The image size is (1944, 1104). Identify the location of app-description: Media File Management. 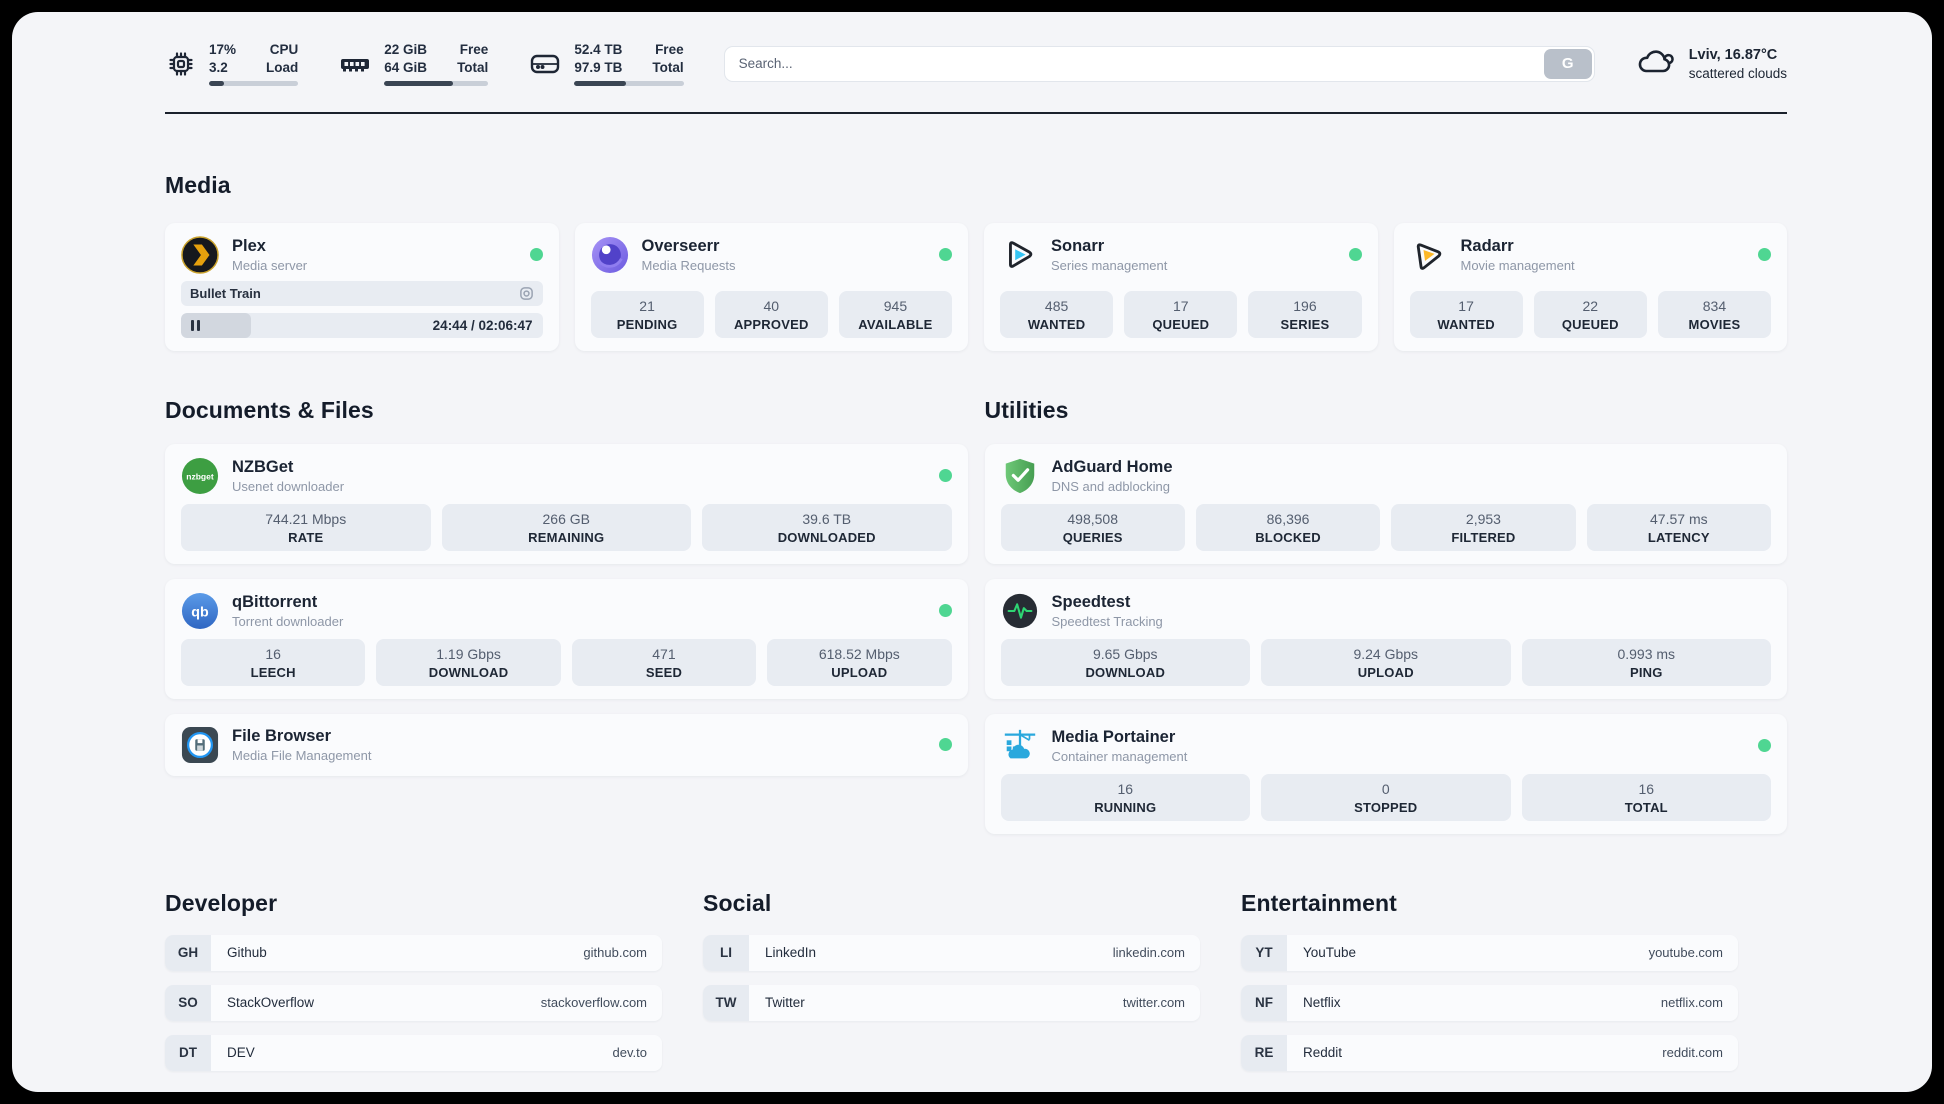
(302, 755).